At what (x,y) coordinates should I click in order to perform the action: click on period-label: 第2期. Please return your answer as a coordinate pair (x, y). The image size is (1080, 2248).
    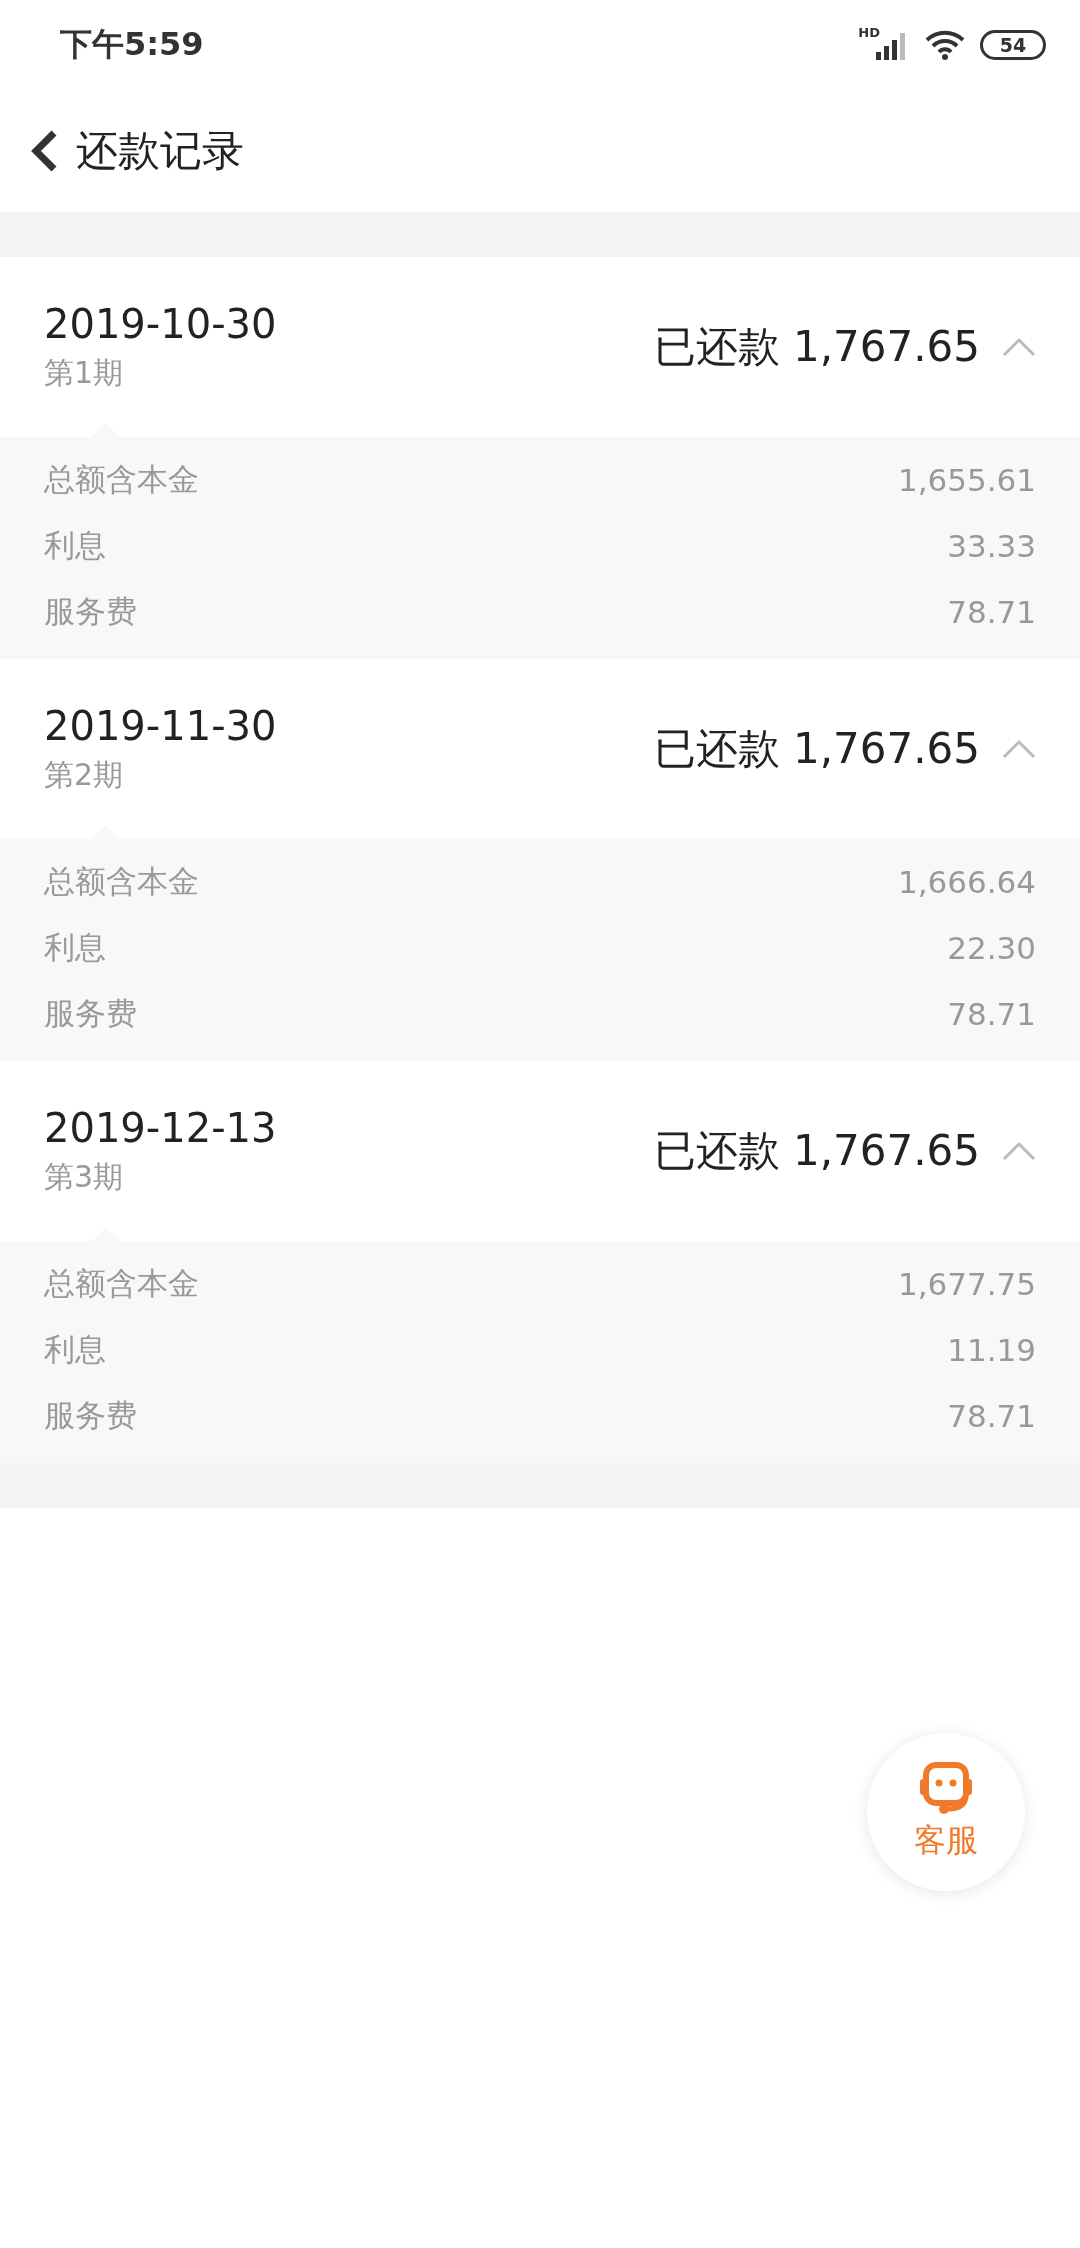
    Looking at the image, I should click on (84, 774).